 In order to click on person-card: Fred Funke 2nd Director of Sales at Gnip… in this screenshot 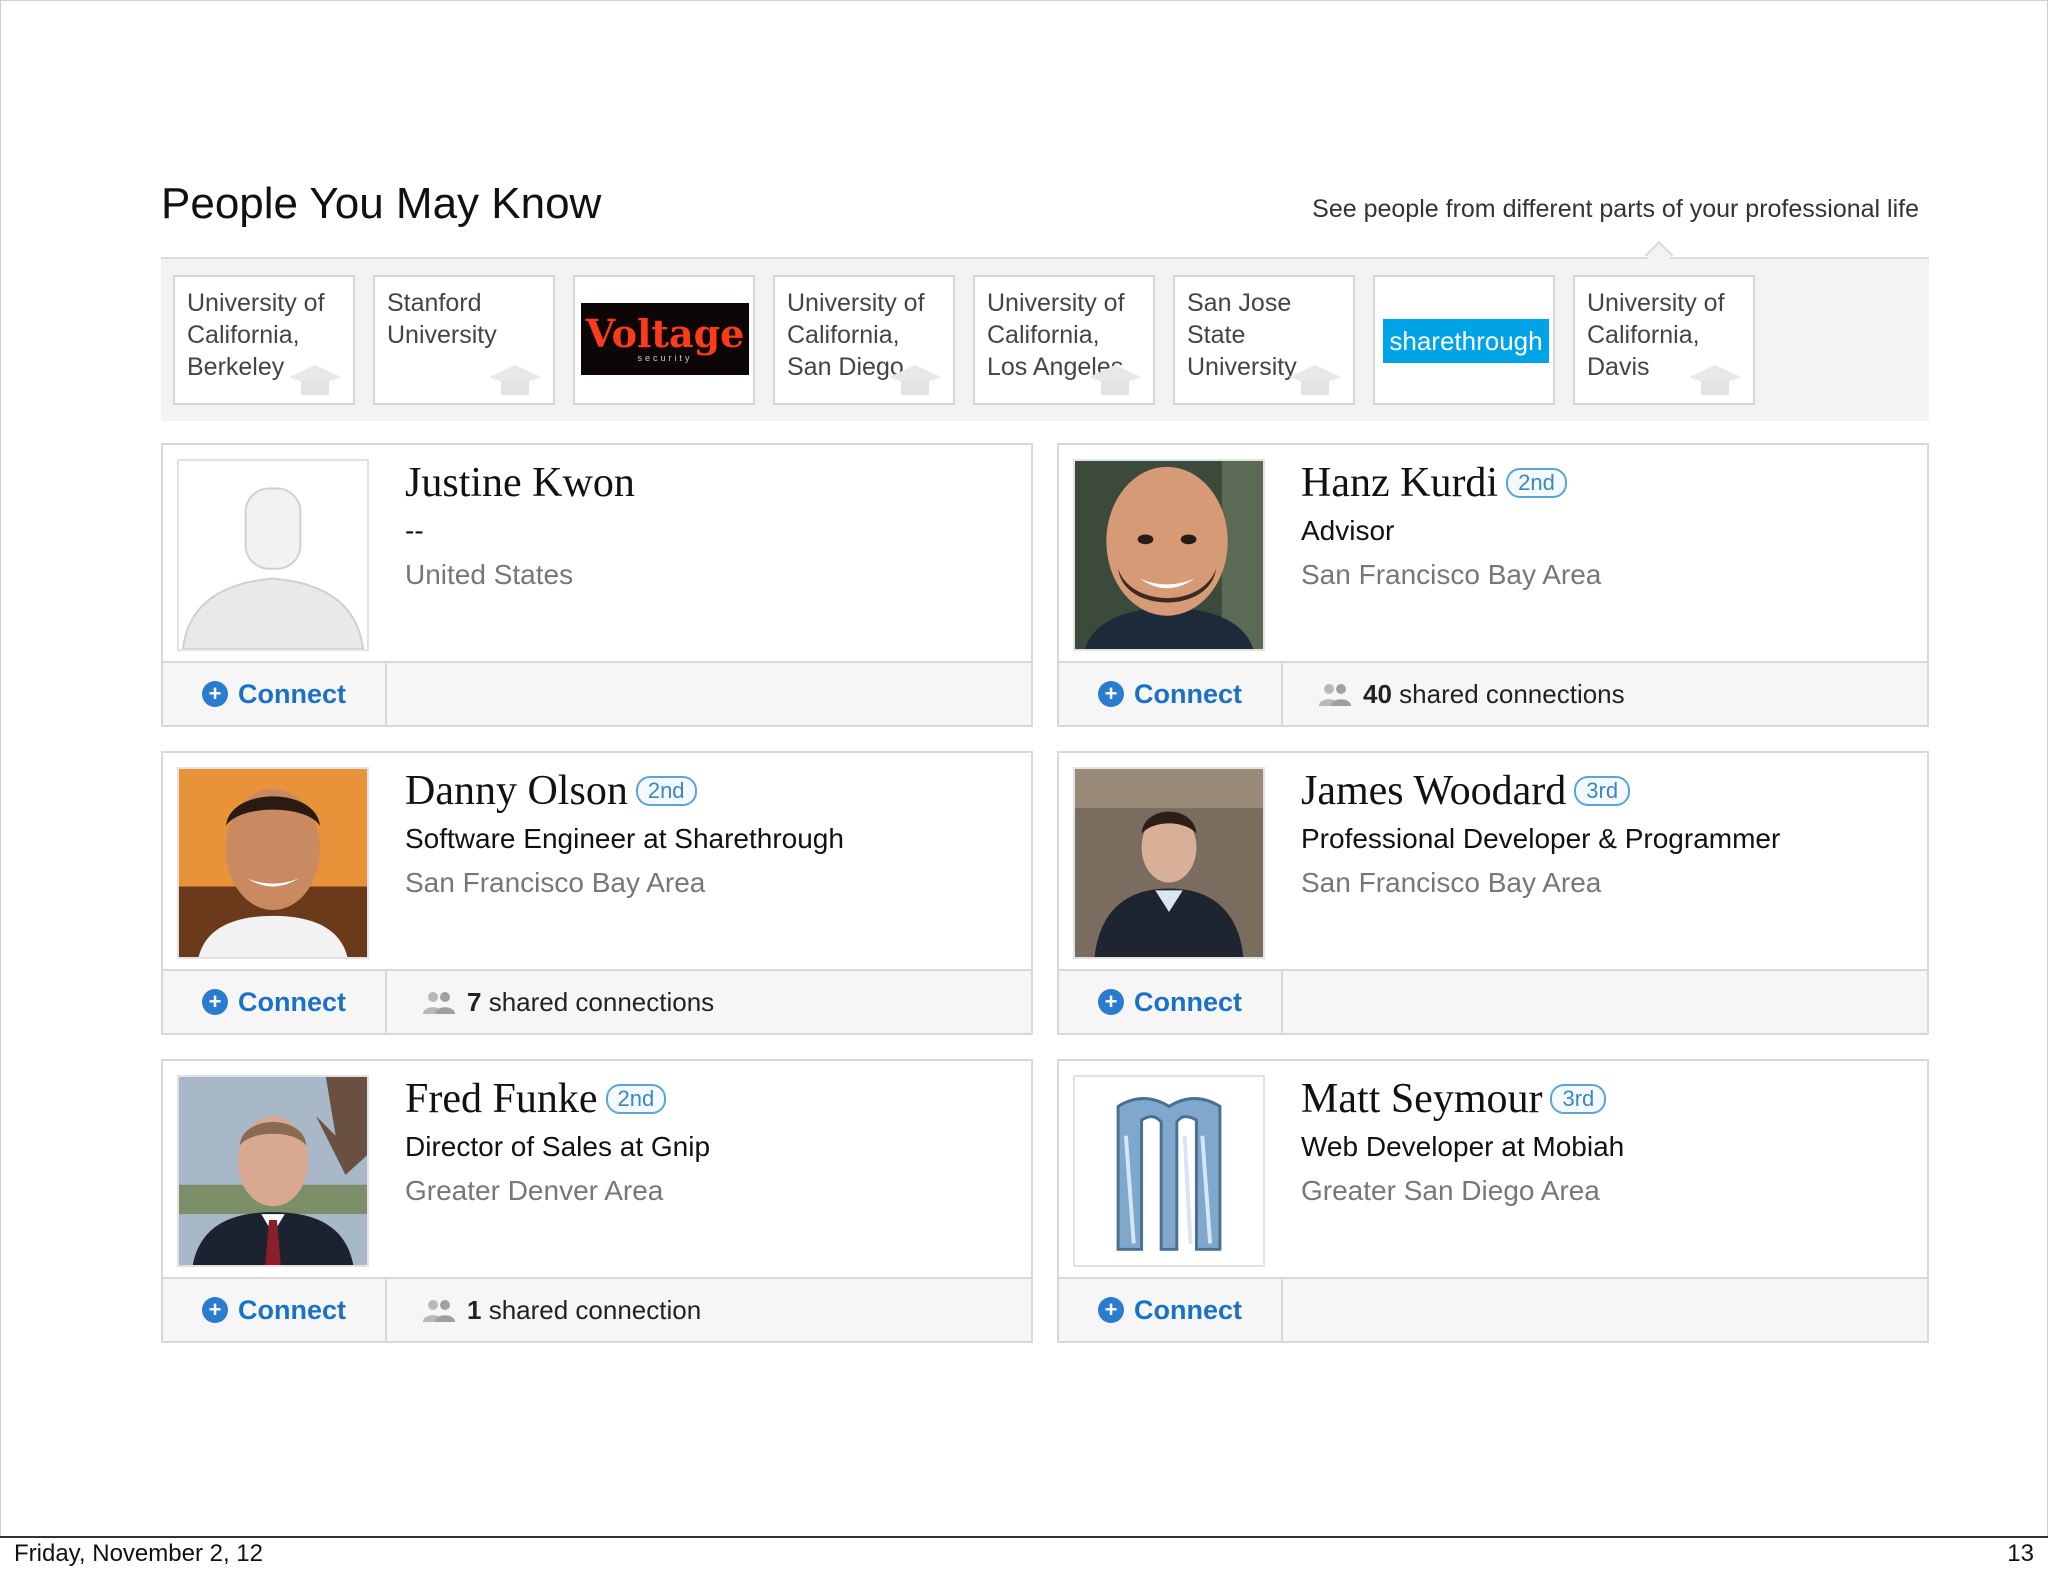, I will do `click(597, 1201)`.